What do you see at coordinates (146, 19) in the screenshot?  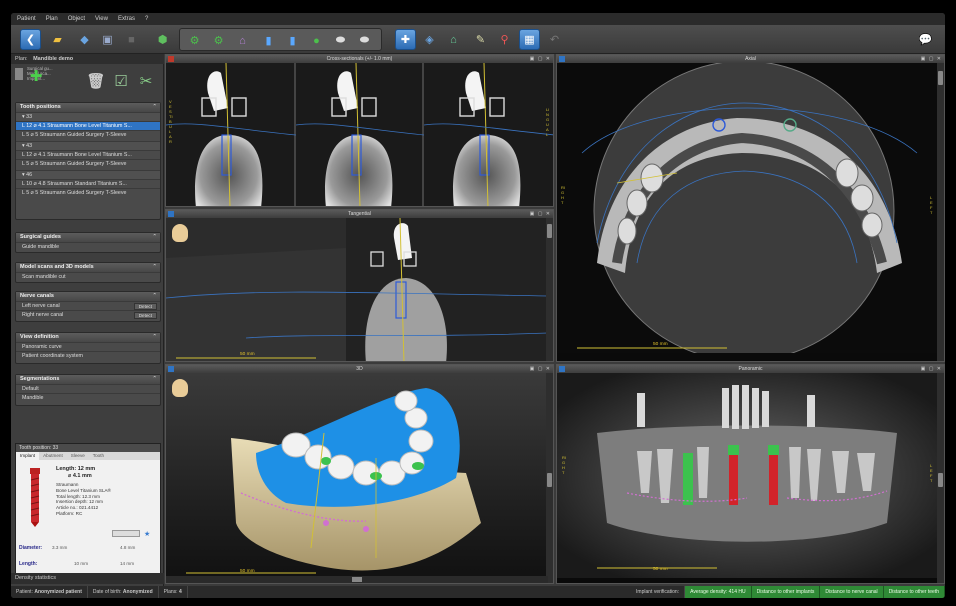 I see `menu-help: ?` at bounding box center [146, 19].